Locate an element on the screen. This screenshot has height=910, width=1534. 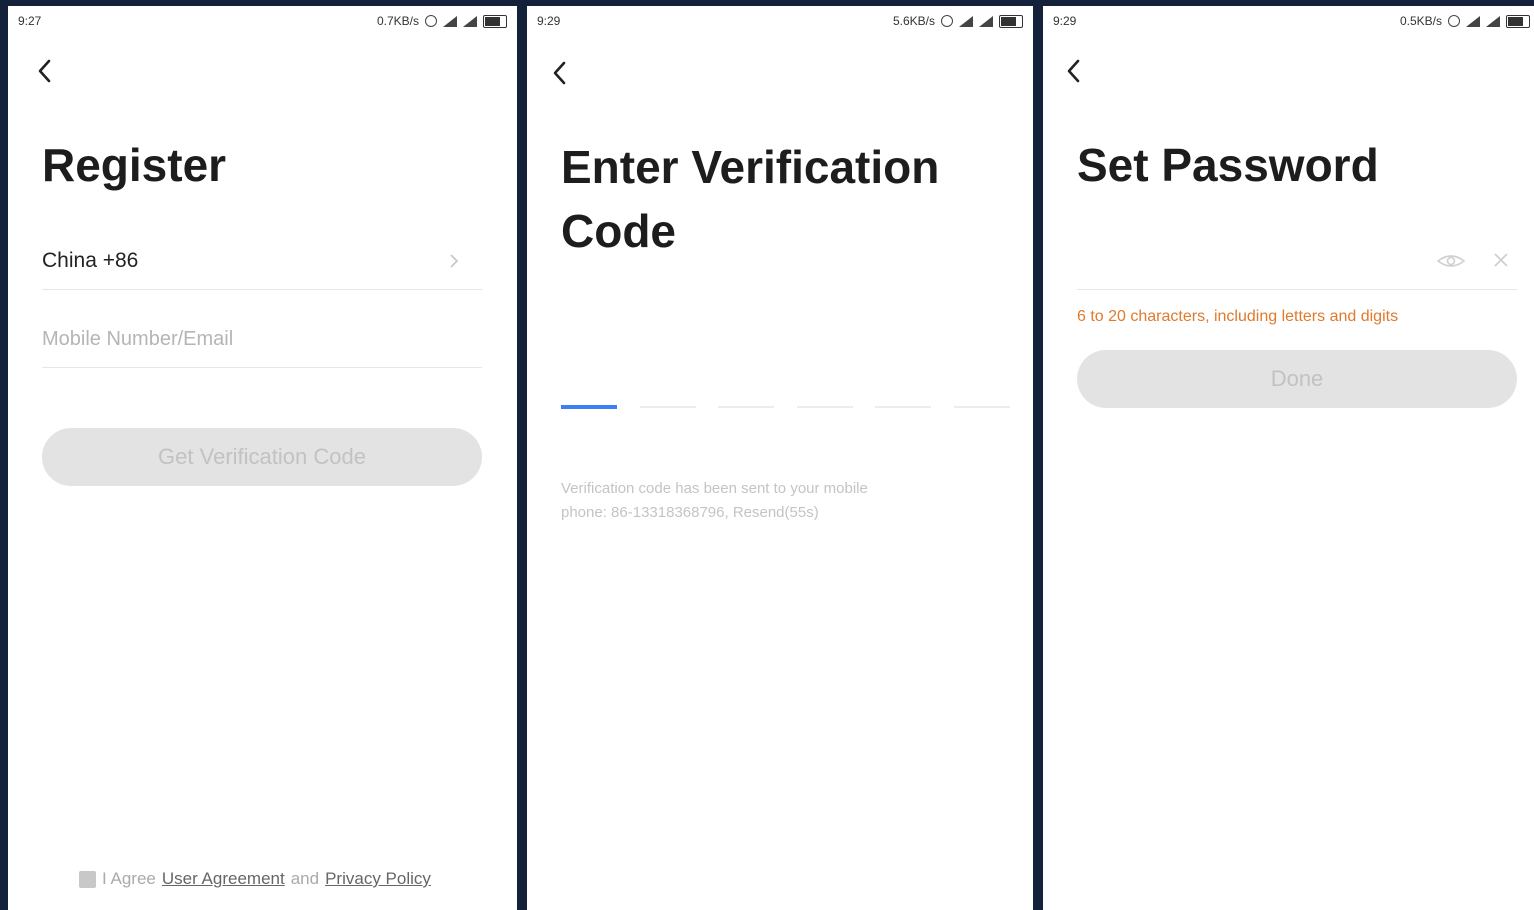
agree-prefix: I Agree is located at coordinates (129, 878).